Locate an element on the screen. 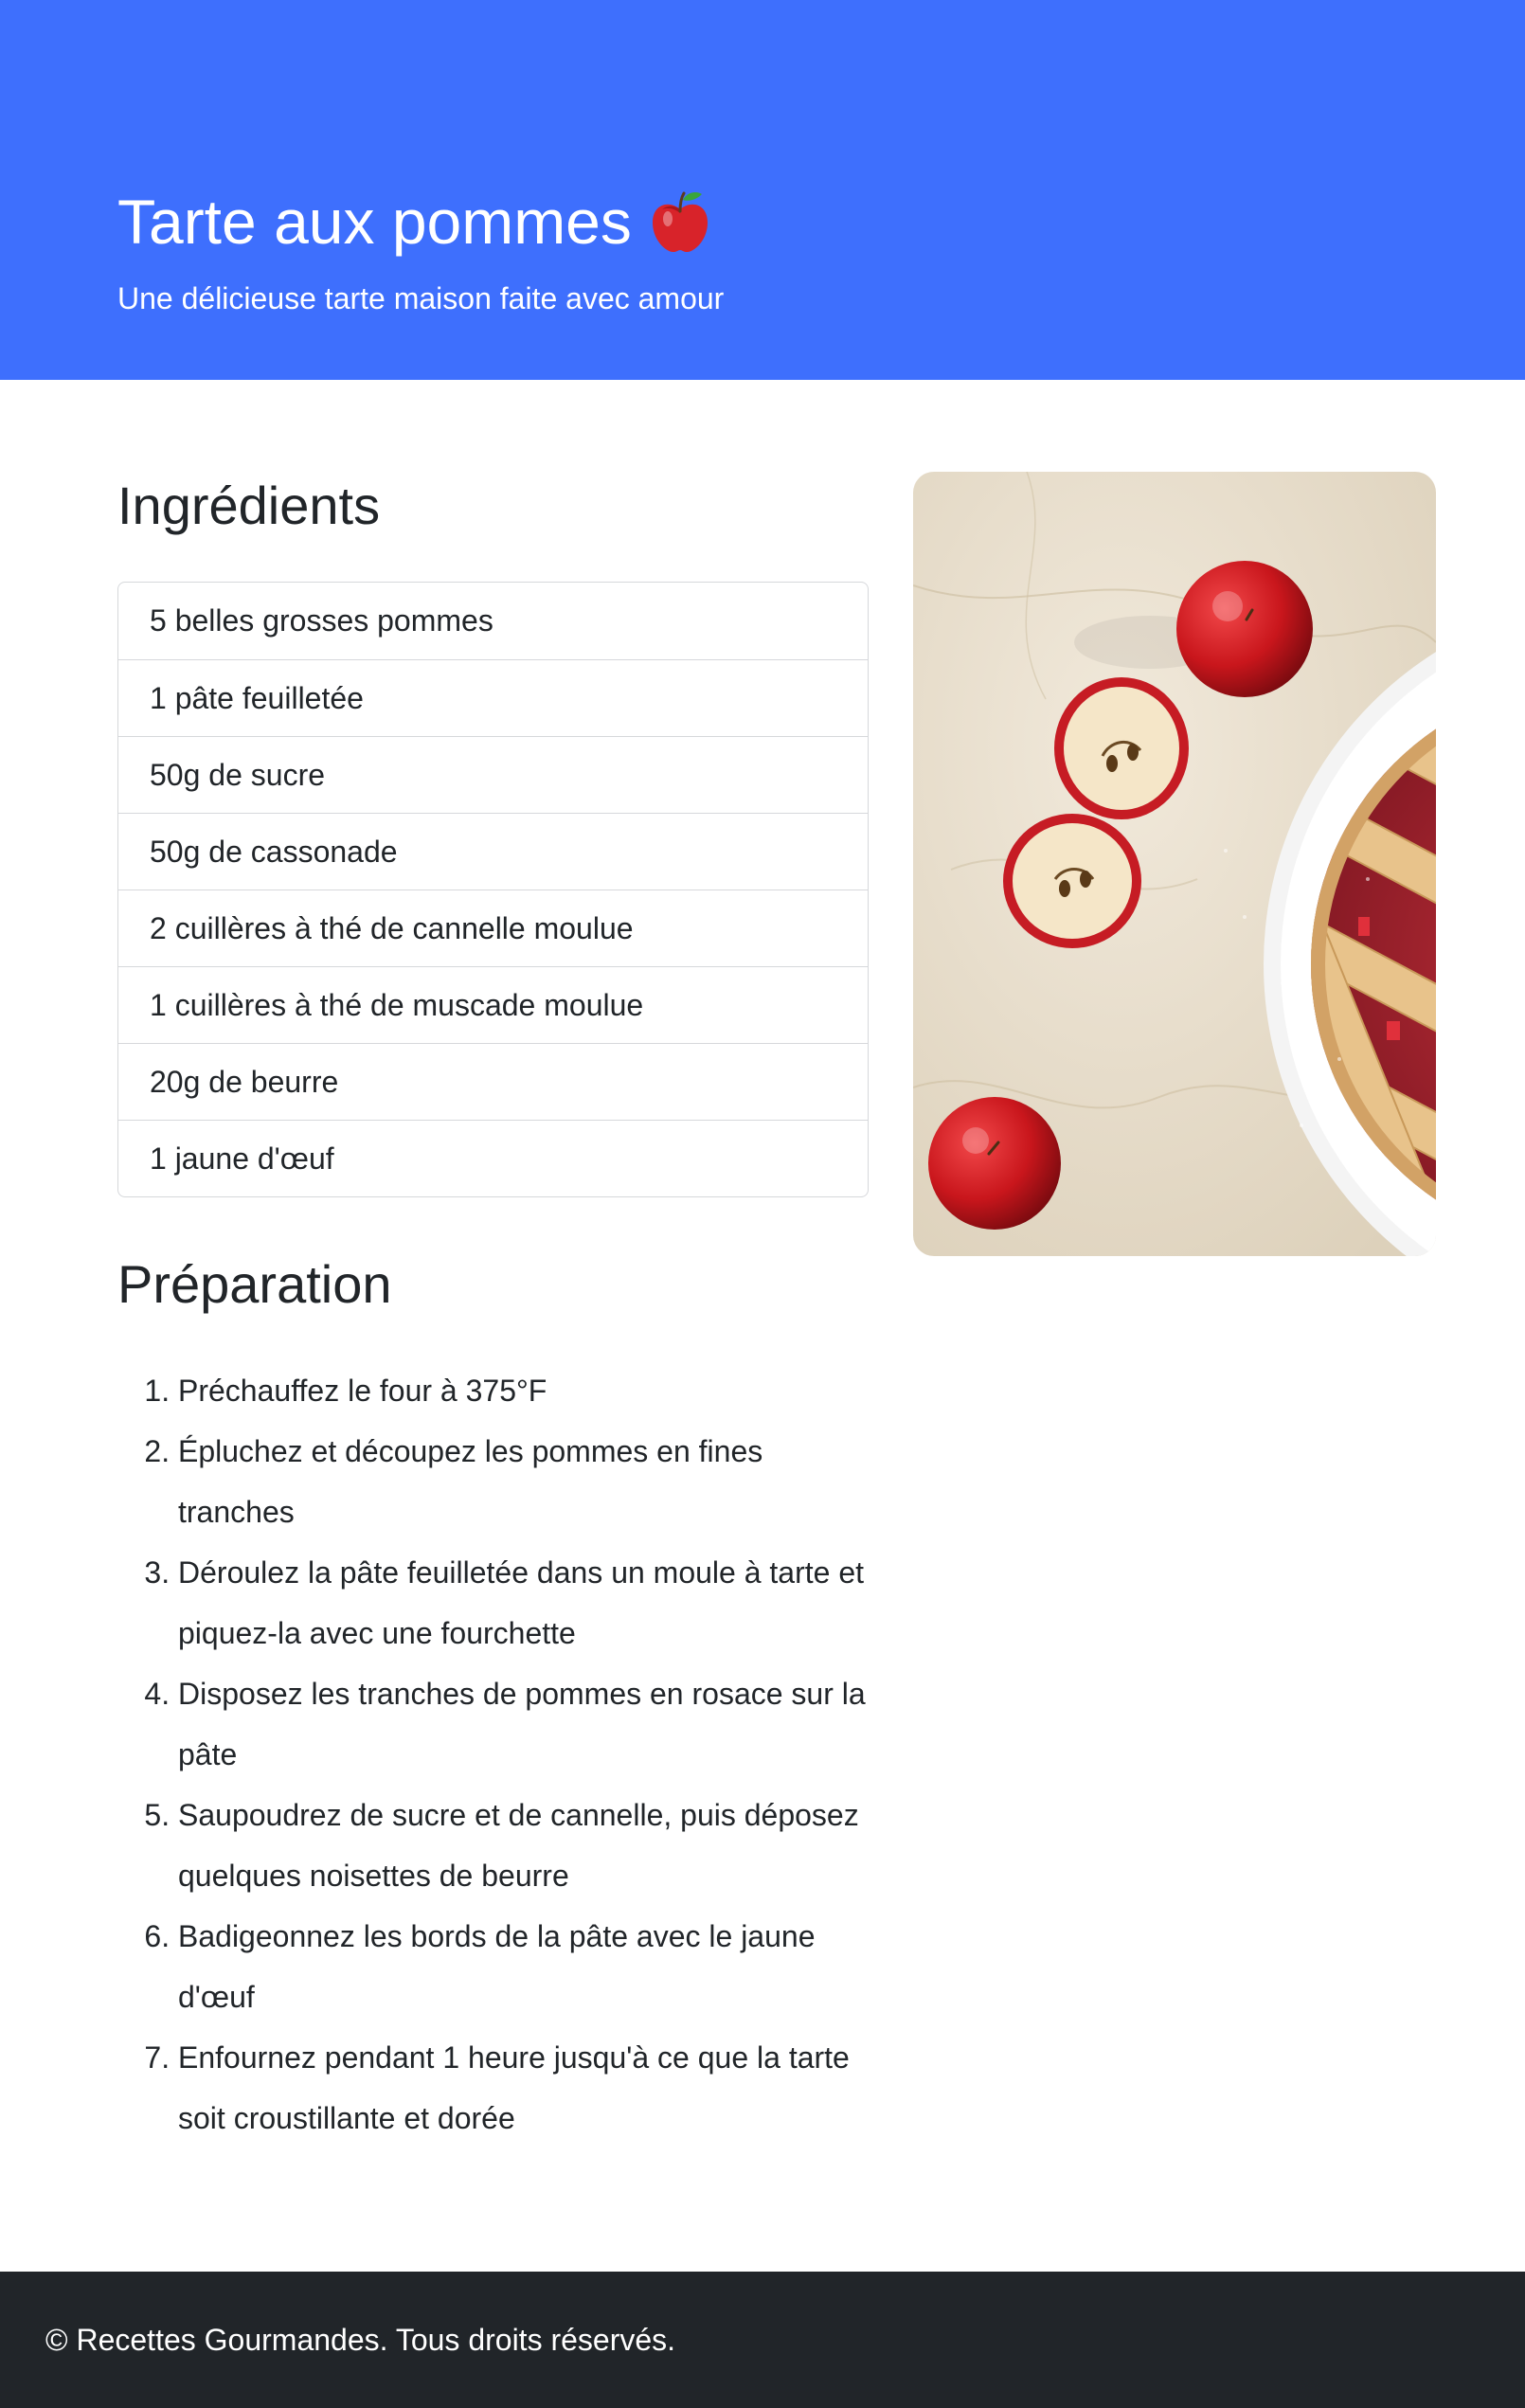 The image size is (1525, 2408). preparation-step: Préchauffez le four à 375°F is located at coordinates (526, 1390).